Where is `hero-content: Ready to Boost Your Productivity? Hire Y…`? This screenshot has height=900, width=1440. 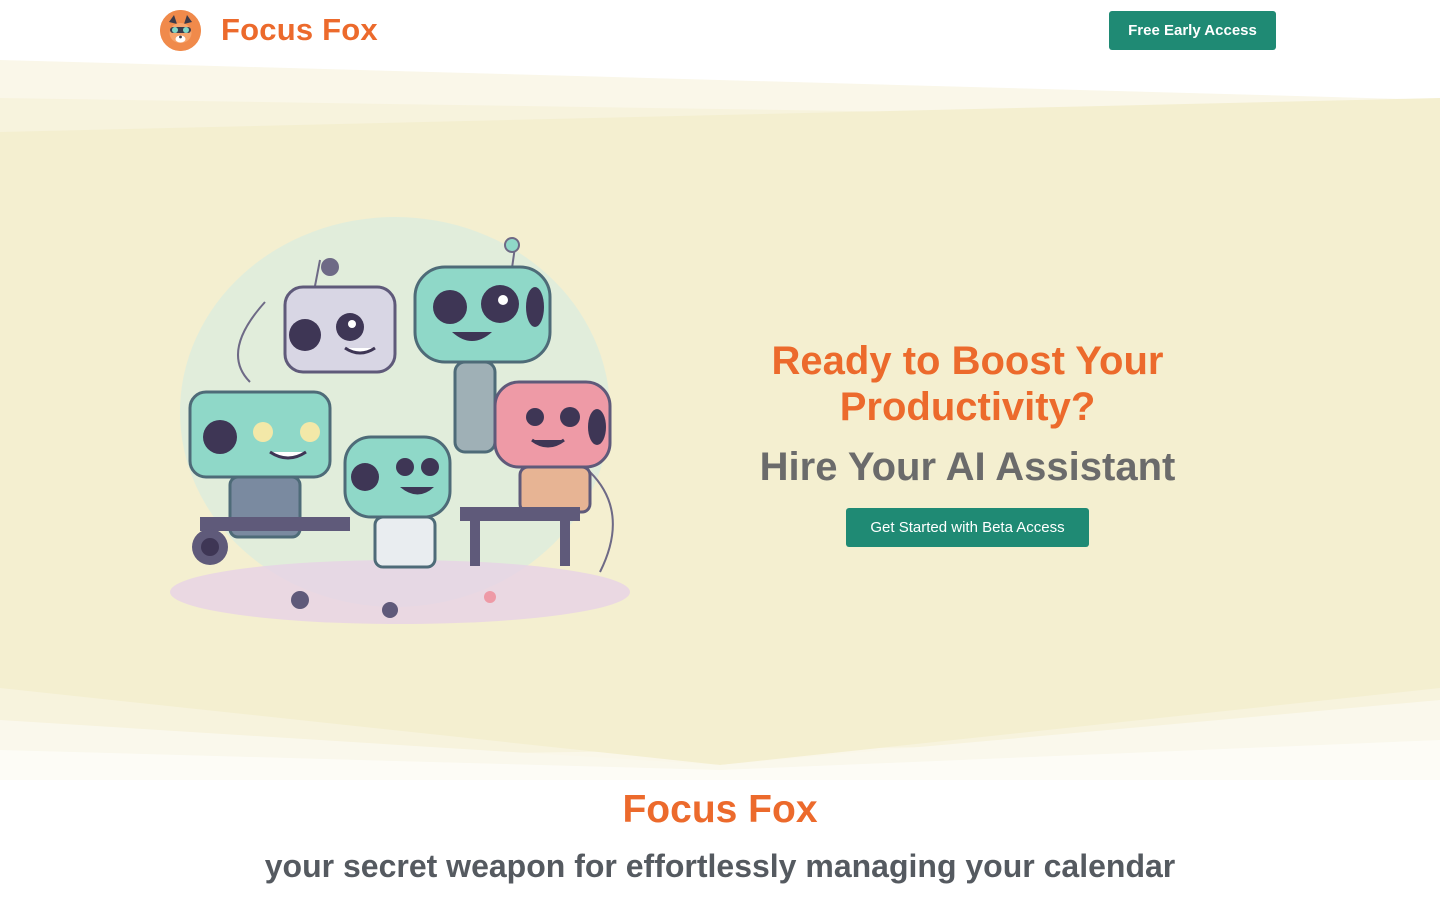 hero-content: Ready to Boost Your Productivity? Hire Y… is located at coordinates (967, 442).